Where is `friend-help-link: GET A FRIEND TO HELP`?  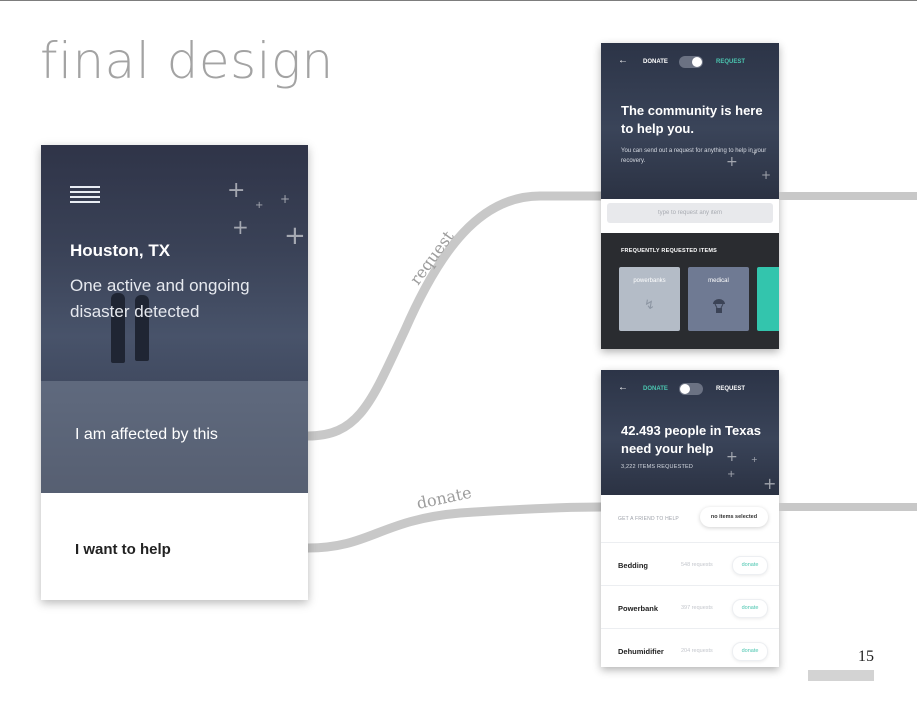 friend-help-link: GET A FRIEND TO HELP is located at coordinates (648, 519).